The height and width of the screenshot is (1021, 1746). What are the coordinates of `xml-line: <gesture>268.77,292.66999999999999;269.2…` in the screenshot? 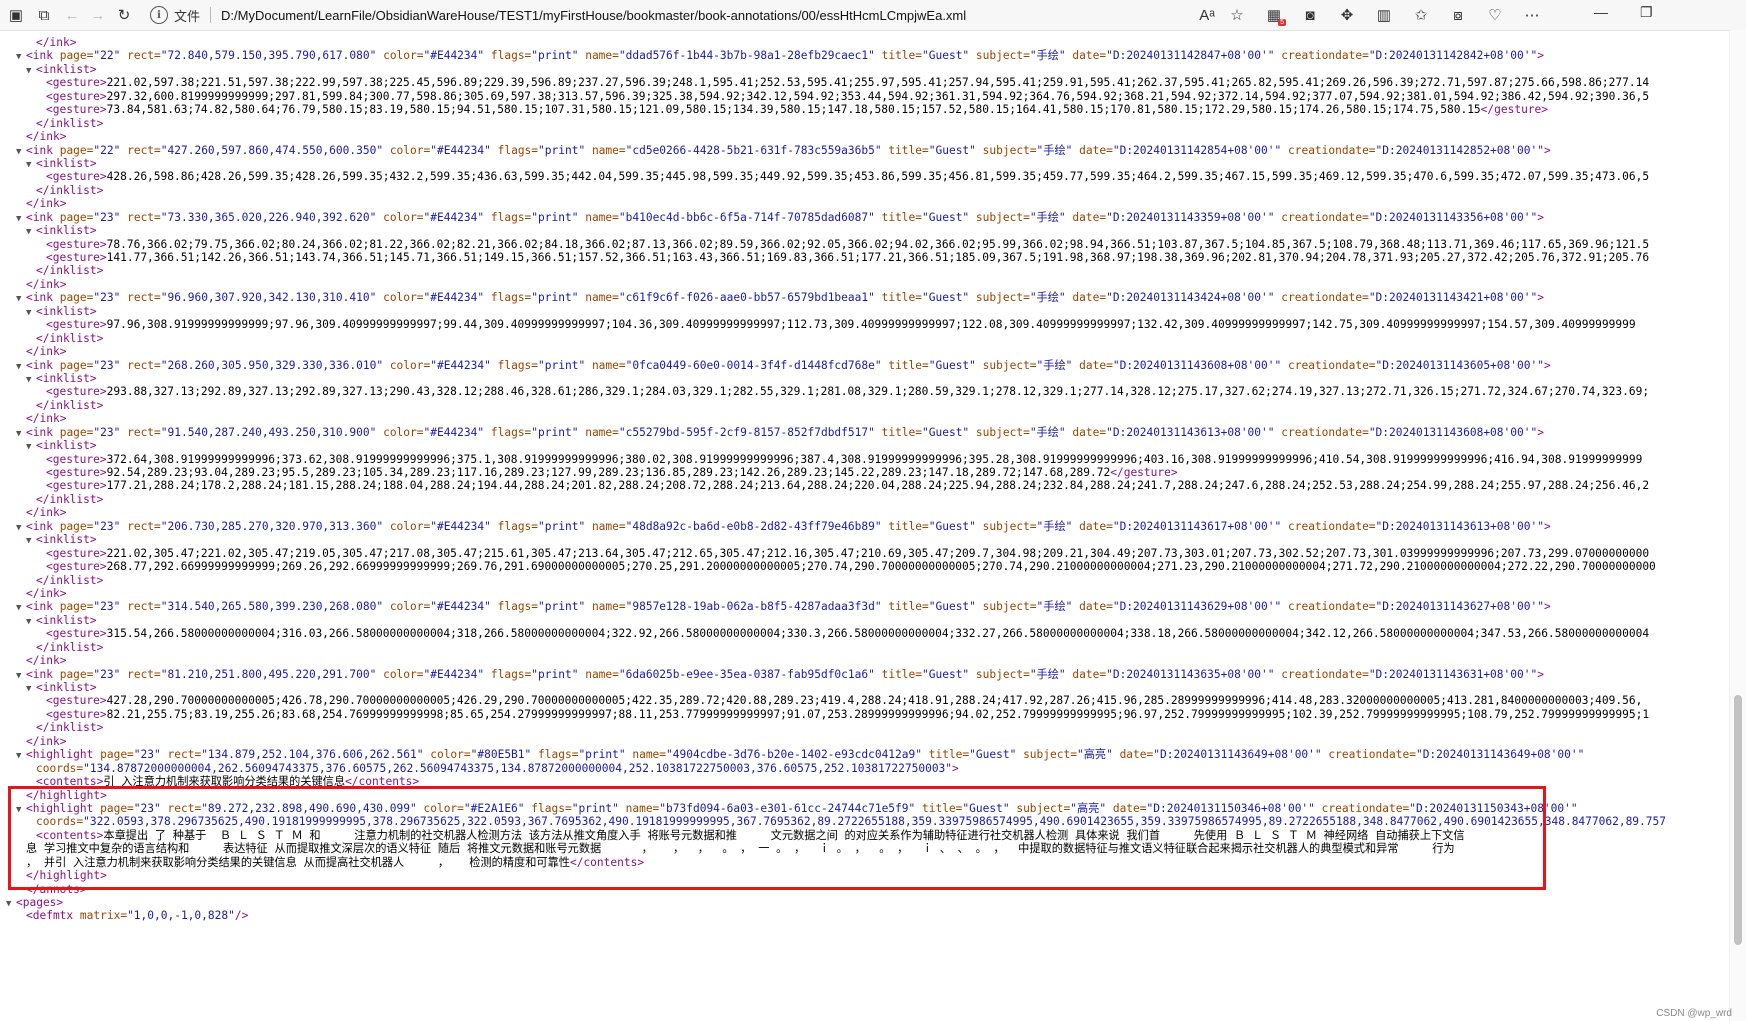 It's located at (865, 566).